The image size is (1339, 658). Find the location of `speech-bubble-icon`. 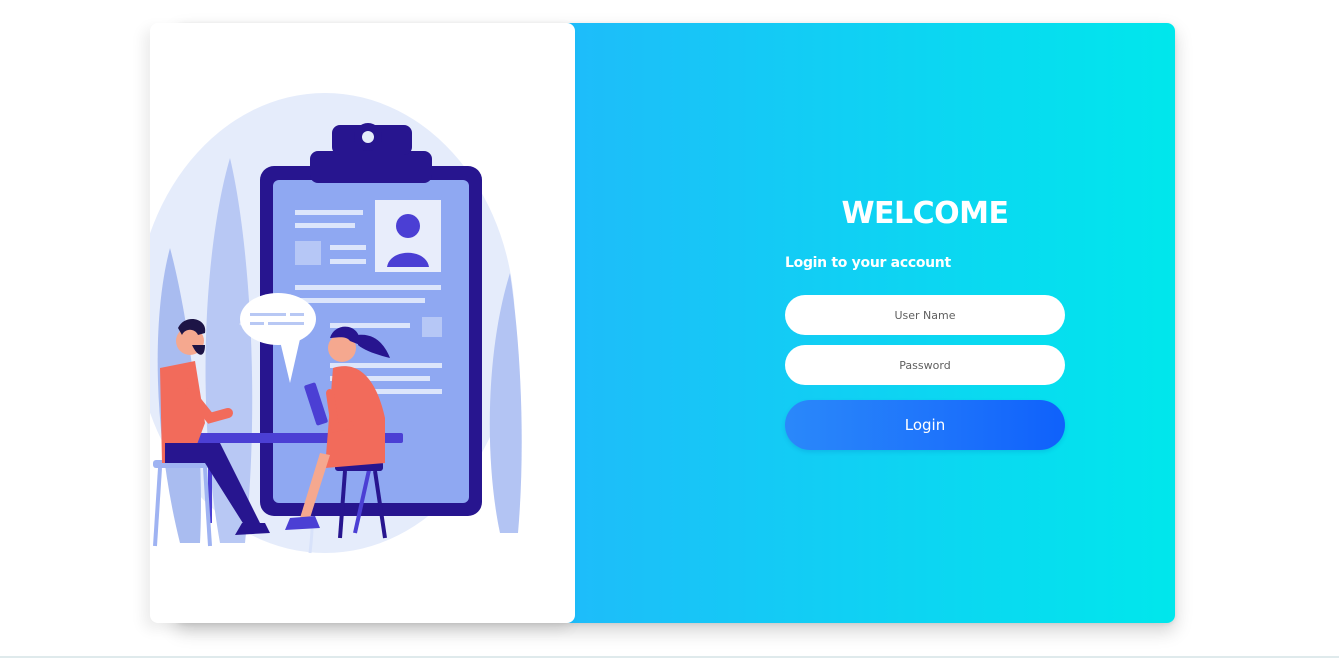

speech-bubble-icon is located at coordinates (278, 319).